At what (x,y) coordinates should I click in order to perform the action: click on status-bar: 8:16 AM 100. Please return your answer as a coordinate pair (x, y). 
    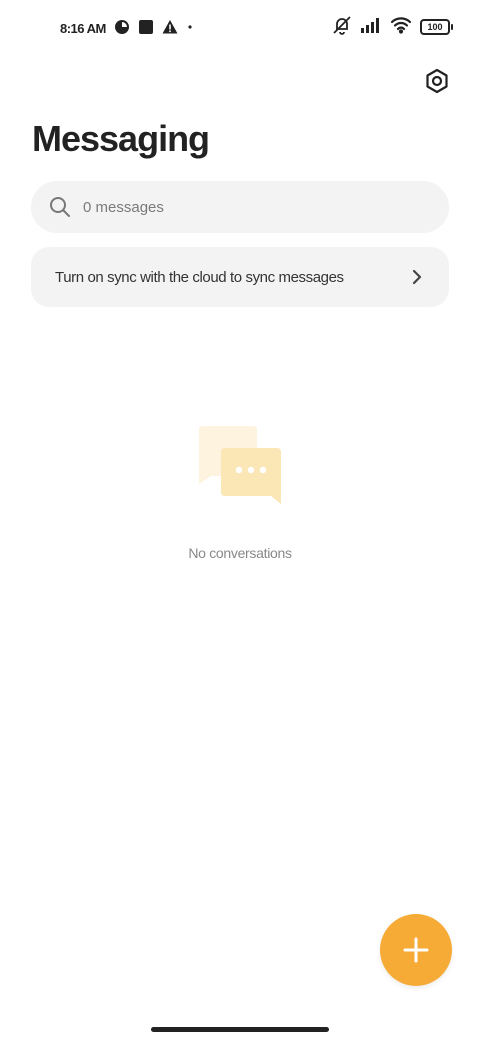
    Looking at the image, I should click on (240, 27).